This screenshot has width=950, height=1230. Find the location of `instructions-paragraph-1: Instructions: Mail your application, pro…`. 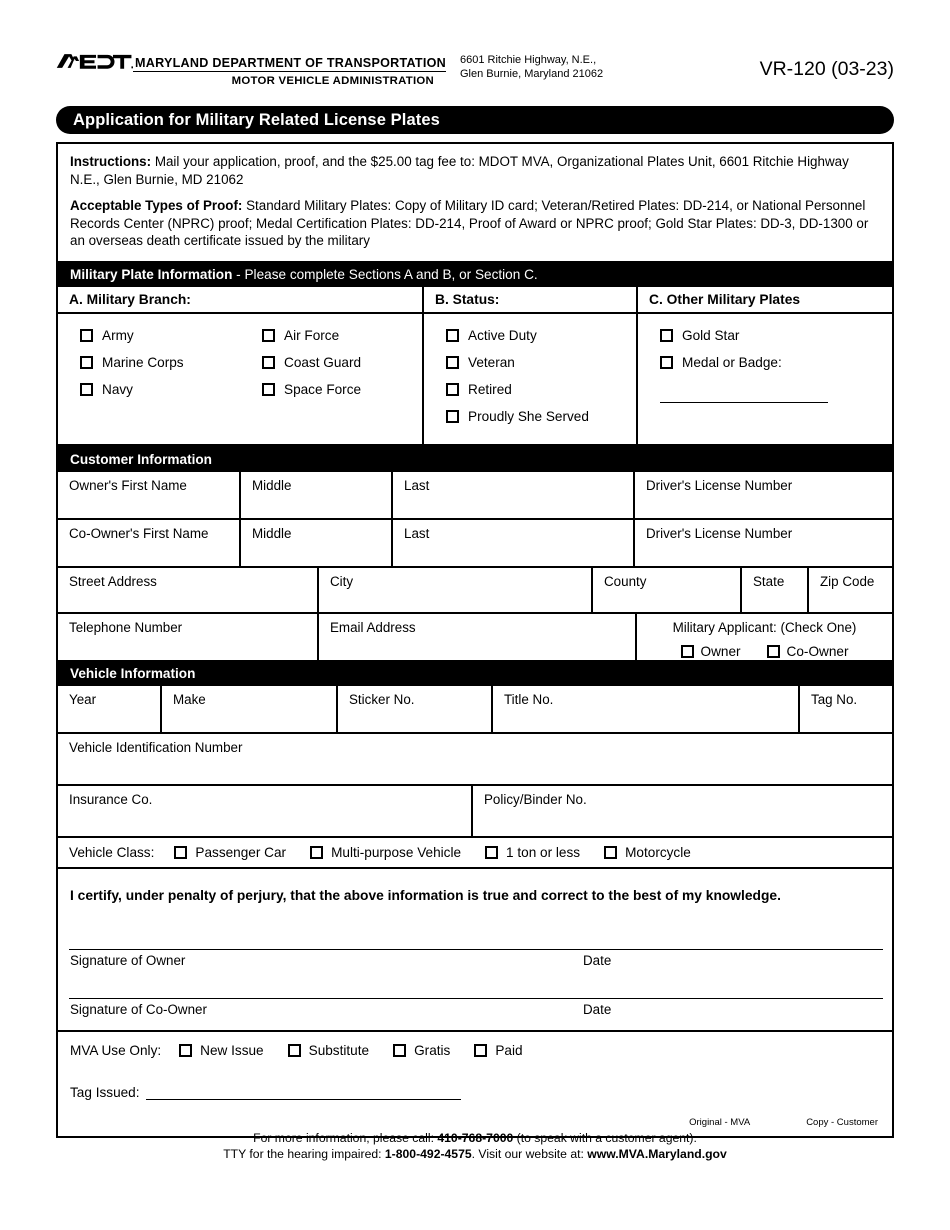

instructions-paragraph-1: Instructions: Mail your application, pro… is located at coordinates (475, 170).